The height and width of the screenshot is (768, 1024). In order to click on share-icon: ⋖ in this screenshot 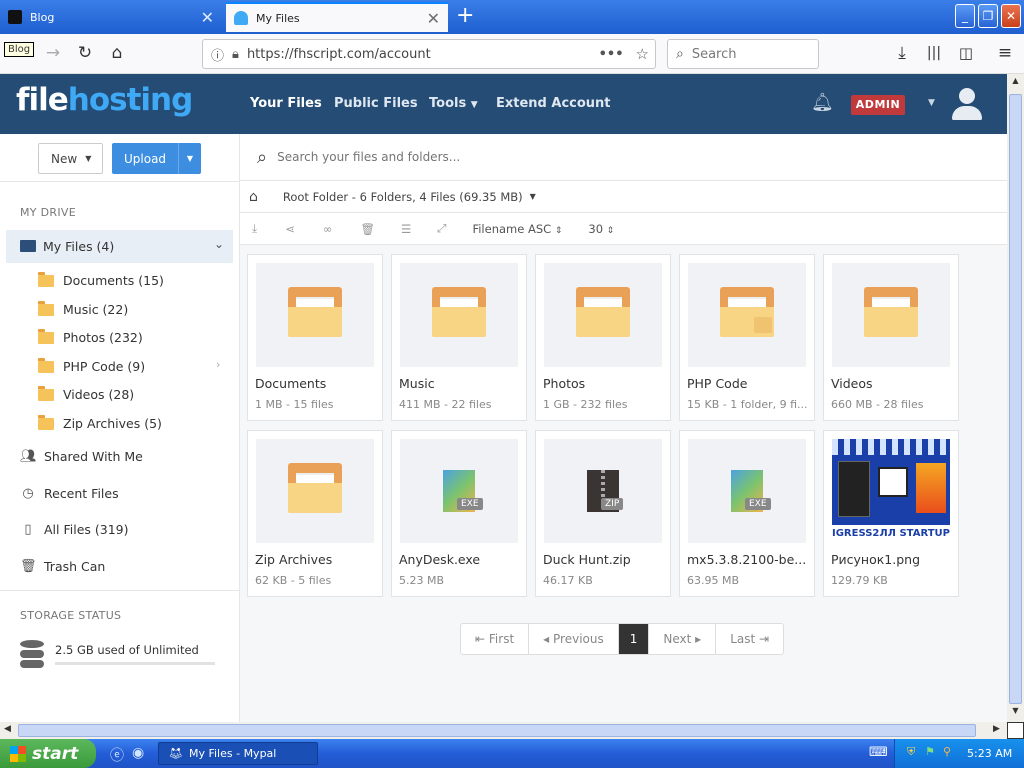, I will do `click(290, 229)`.